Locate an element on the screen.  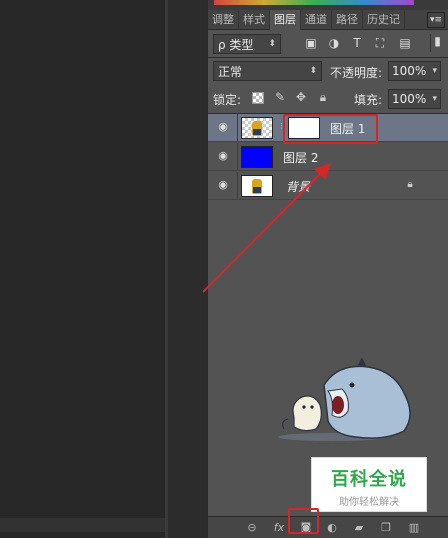
tab-paths: 路径 is located at coordinates (347, 19).